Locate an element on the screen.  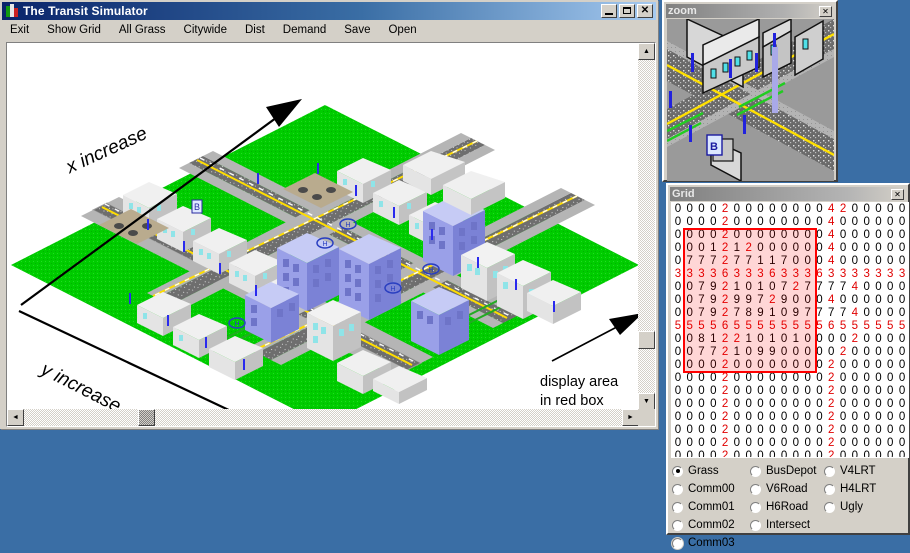
minimize-button is located at coordinates (609, 11).